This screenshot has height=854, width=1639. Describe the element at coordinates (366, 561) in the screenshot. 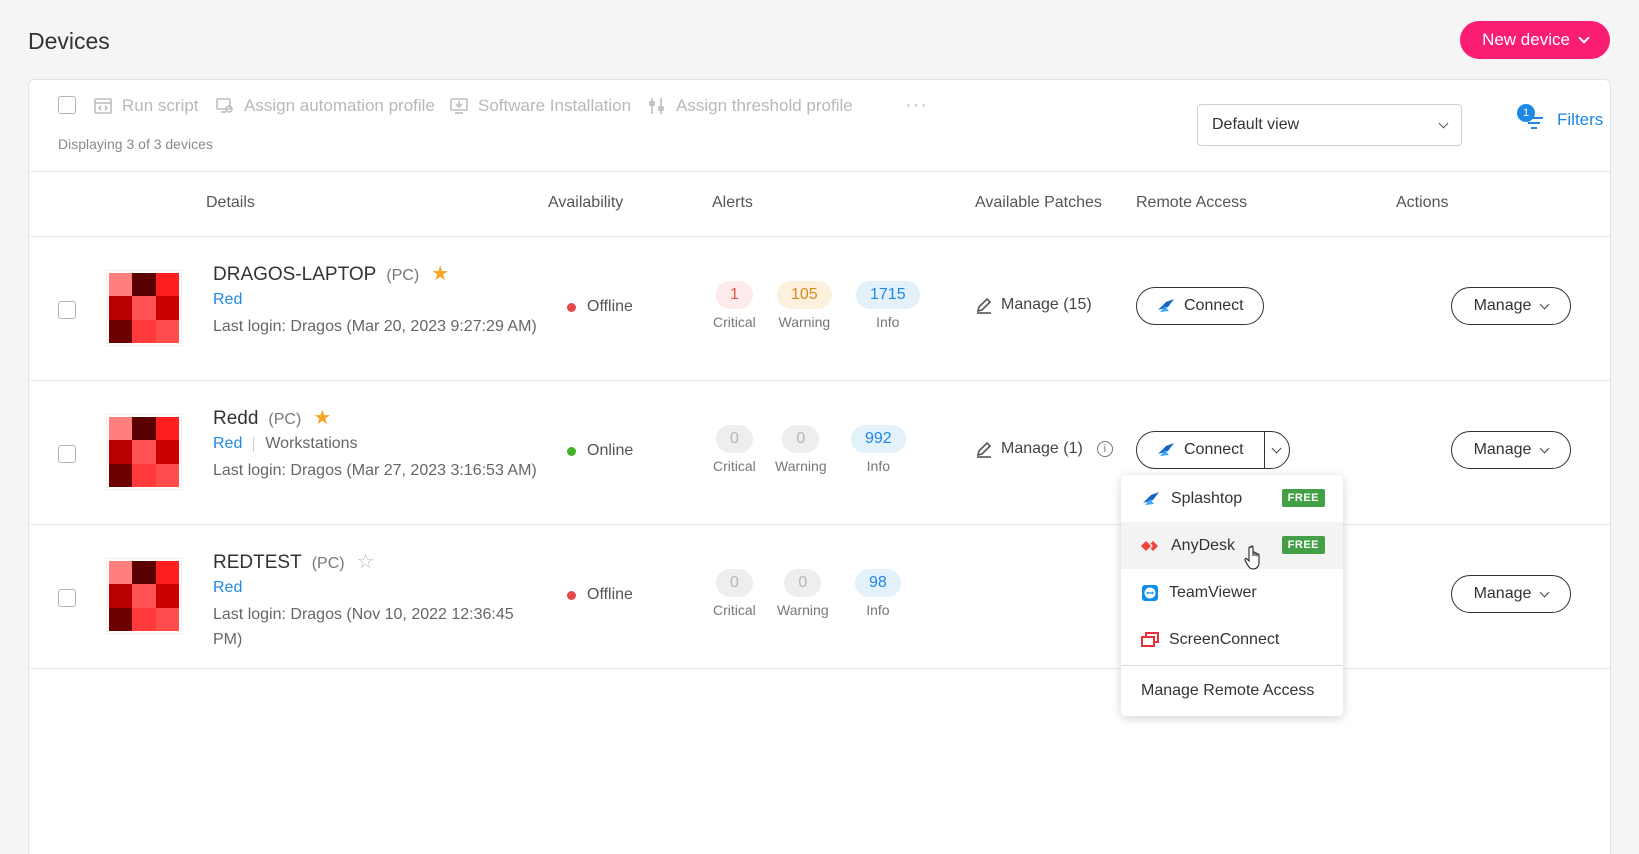

I see `favorite-star-outline-icon: ☆` at that location.